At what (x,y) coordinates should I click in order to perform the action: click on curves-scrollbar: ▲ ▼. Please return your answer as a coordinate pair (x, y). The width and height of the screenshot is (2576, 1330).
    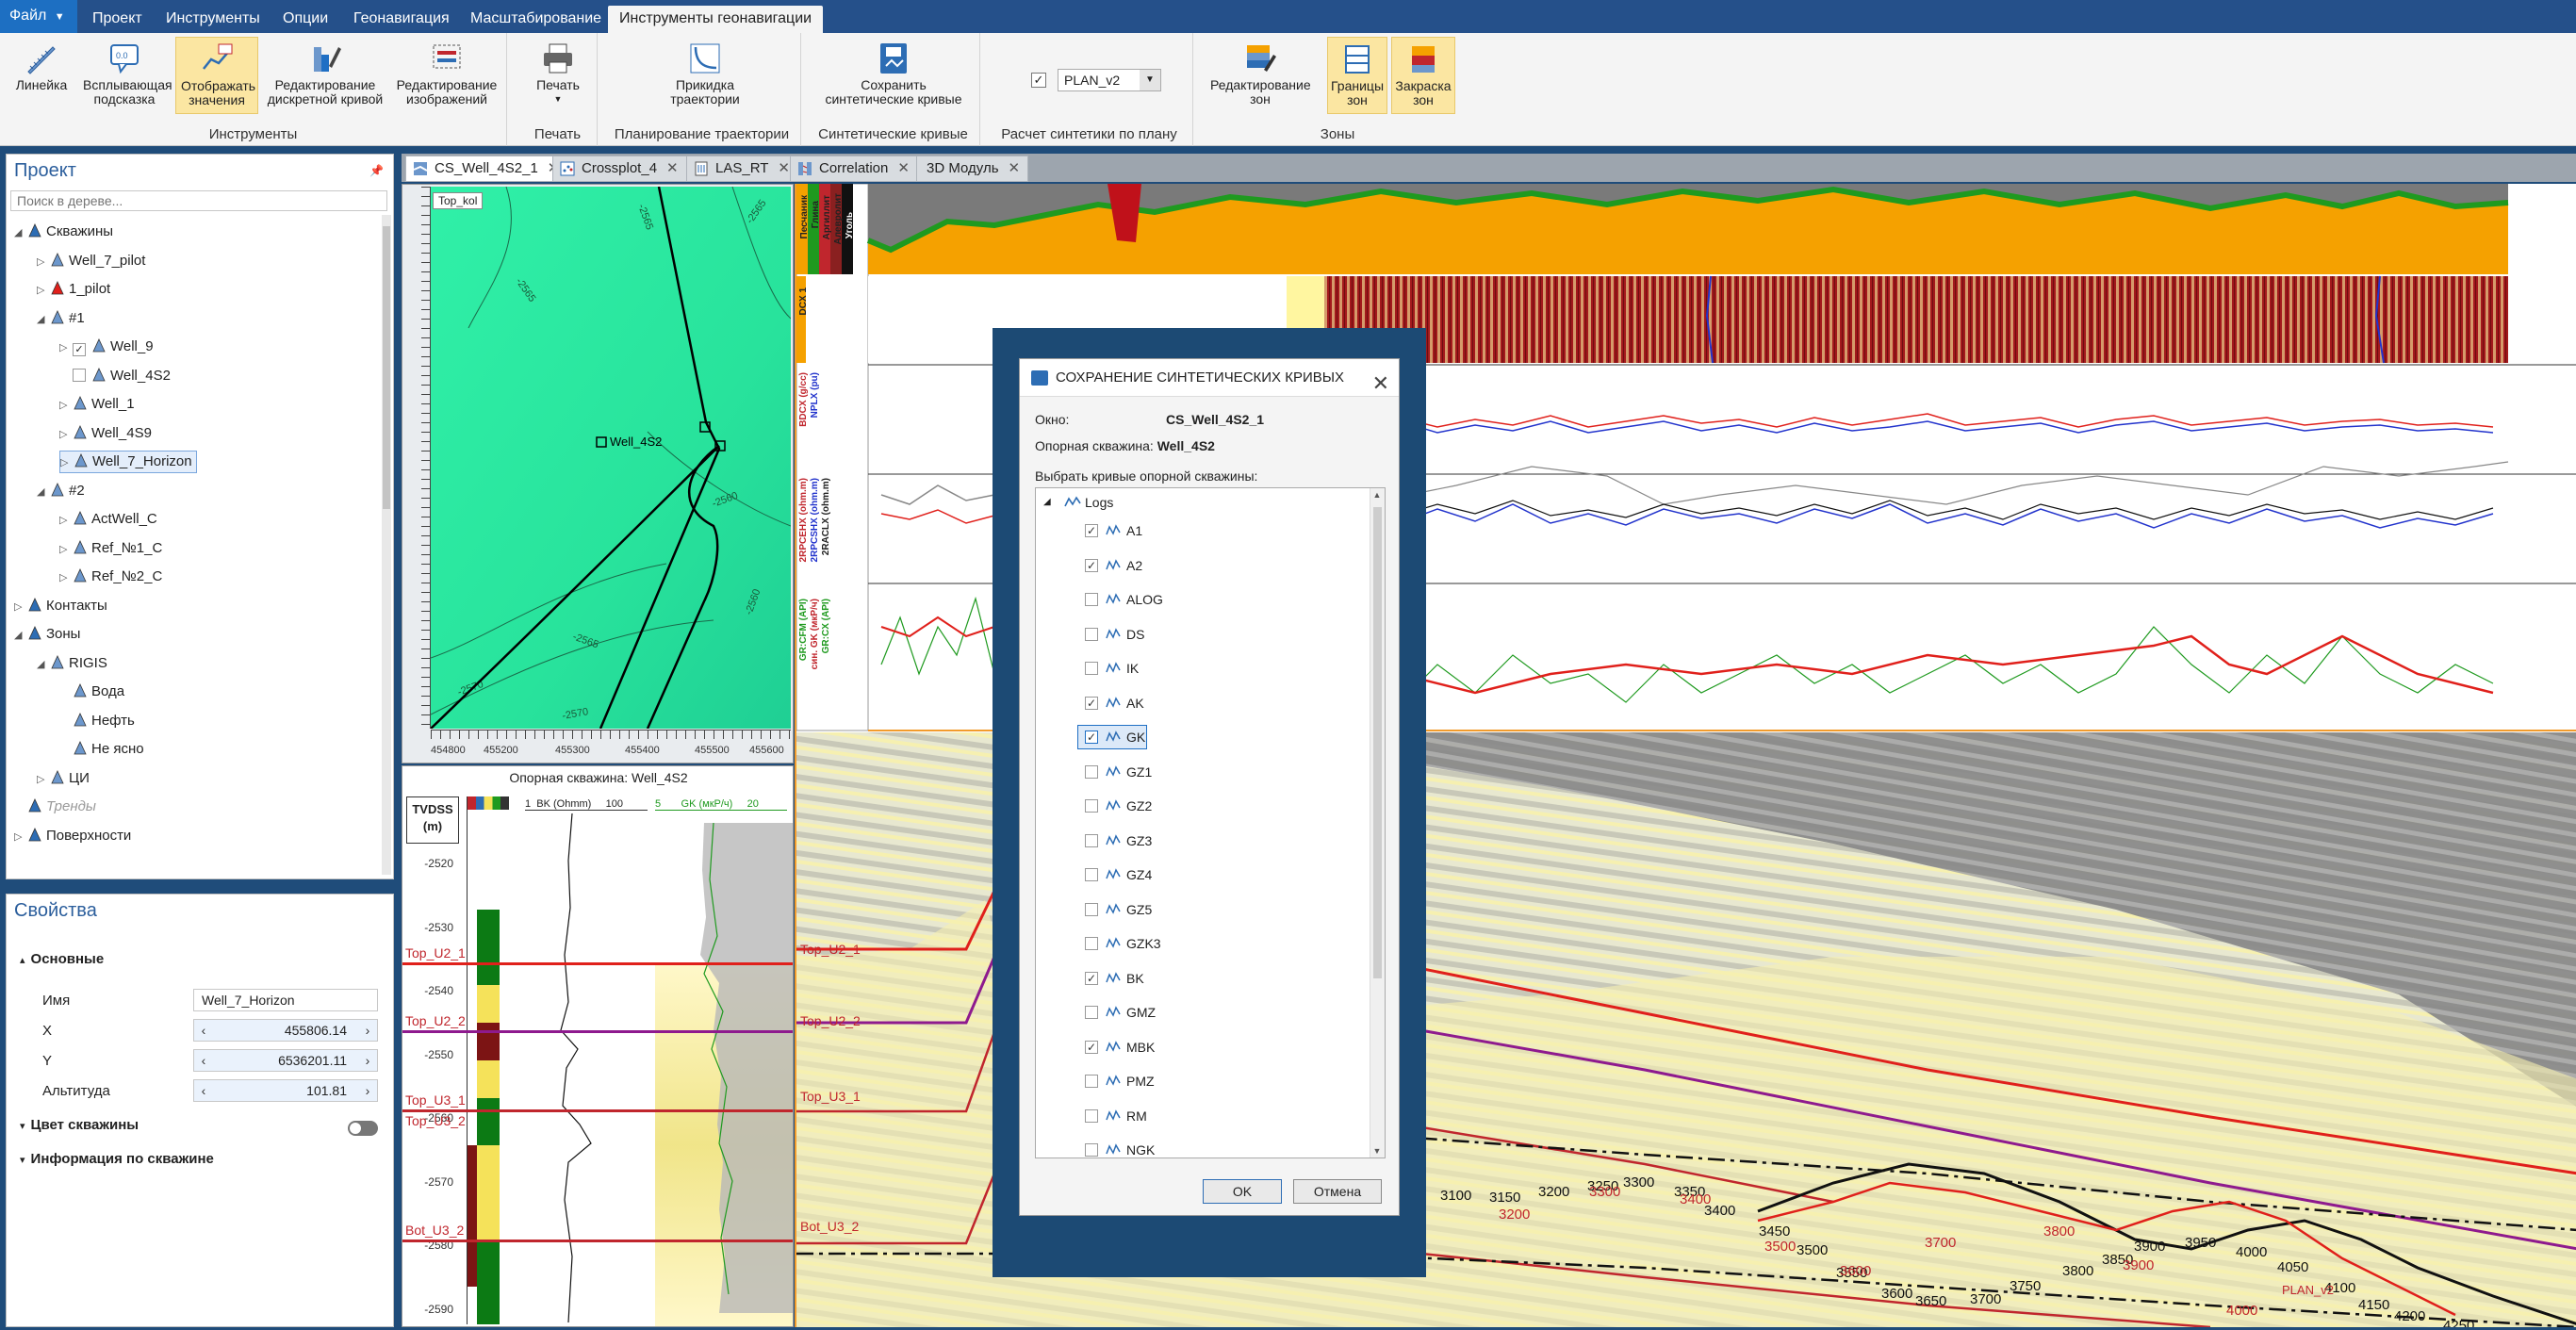
    Looking at the image, I should click on (1377, 823).